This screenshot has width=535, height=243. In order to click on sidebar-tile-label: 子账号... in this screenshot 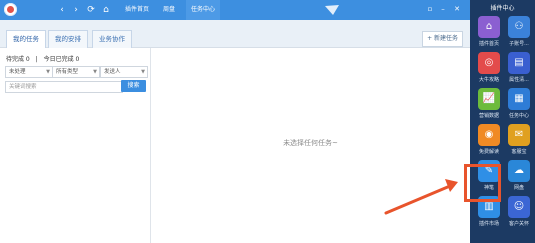, I will do `click(519, 44)`.